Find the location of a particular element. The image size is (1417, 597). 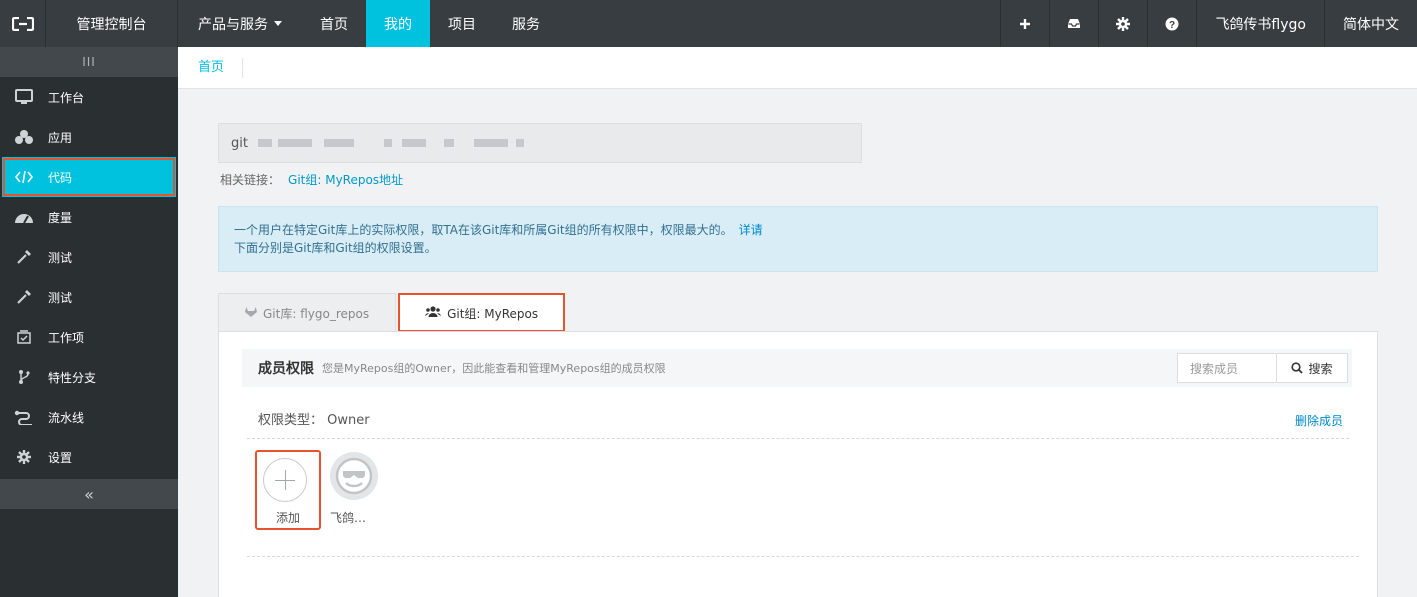

sidebar-item-label: 应用 is located at coordinates (60, 137).